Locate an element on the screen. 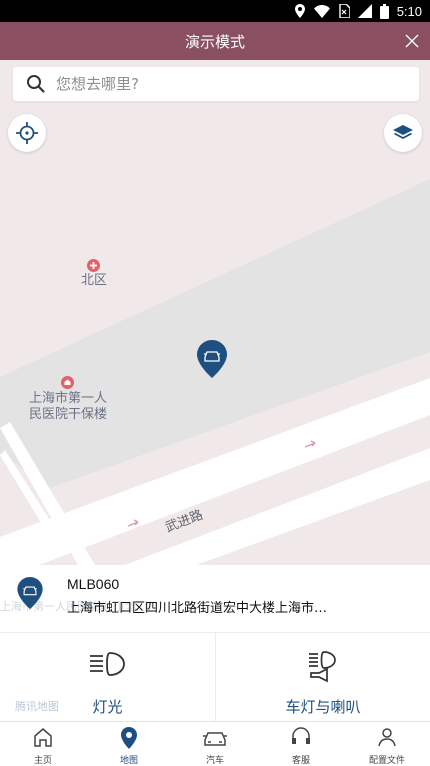 Image resolution: width=430 pixels, height=766 pixels. locate-button is located at coordinates (27, 133).